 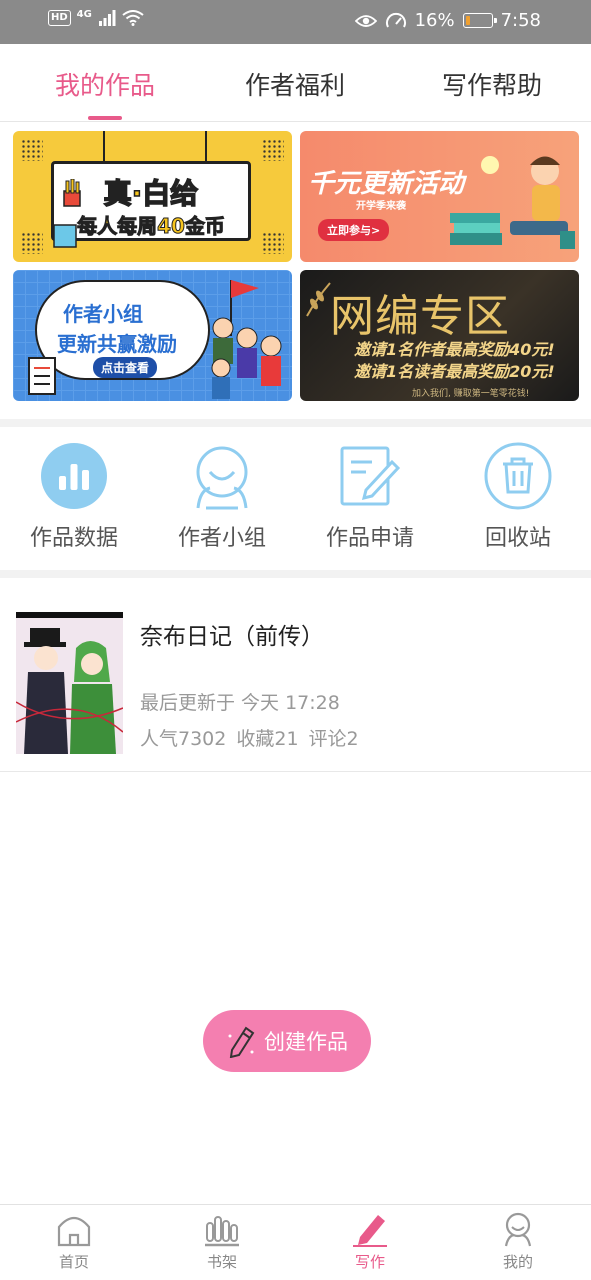 I want to click on comments-count: 评论2, so click(x=333, y=739).